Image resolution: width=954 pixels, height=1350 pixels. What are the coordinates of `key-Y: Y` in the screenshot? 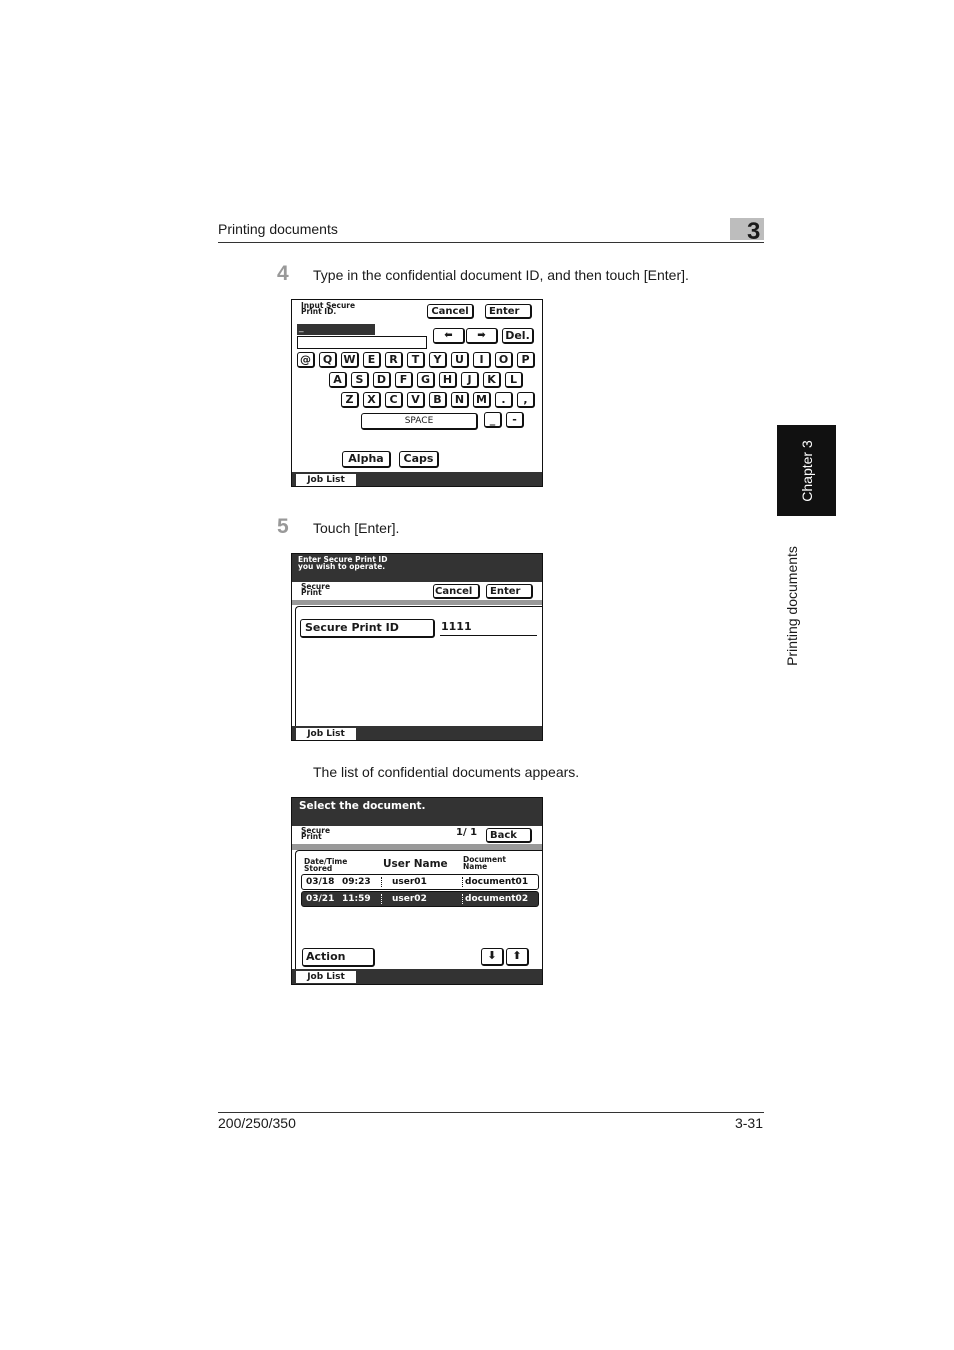 It's located at (438, 360).